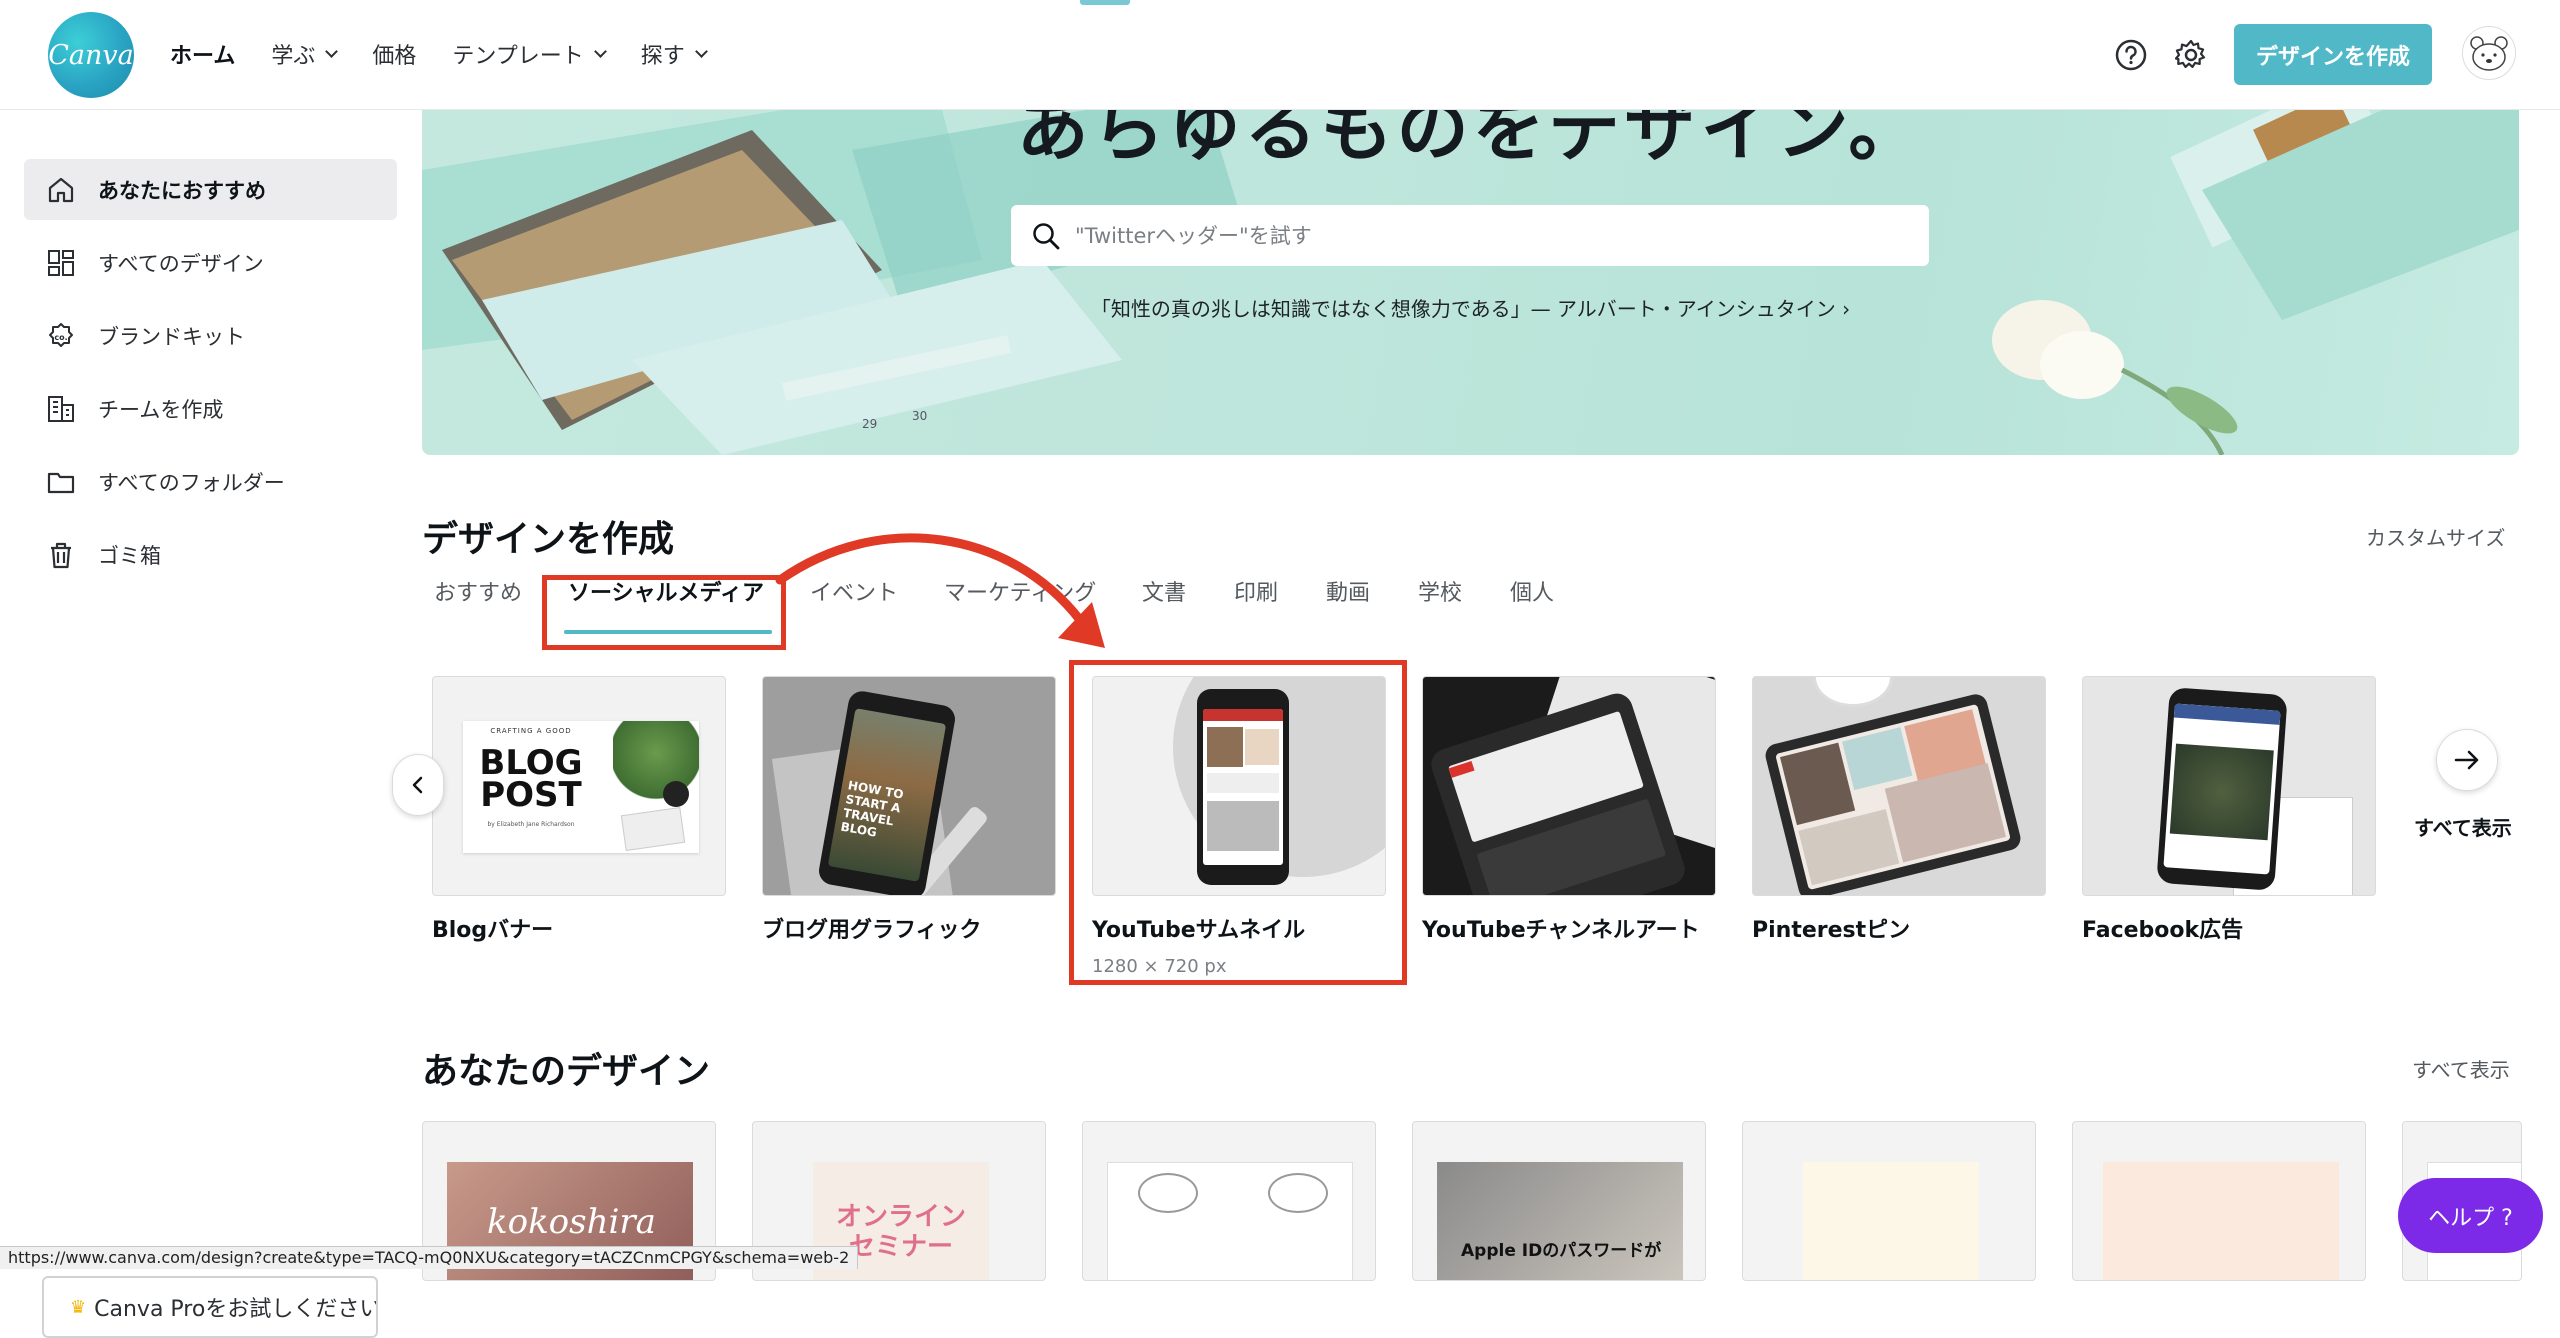 This screenshot has height=1338, width=2560. I want to click on template-card-youtube-channel-art: YouTubeチャンネルアート, so click(1569, 810).